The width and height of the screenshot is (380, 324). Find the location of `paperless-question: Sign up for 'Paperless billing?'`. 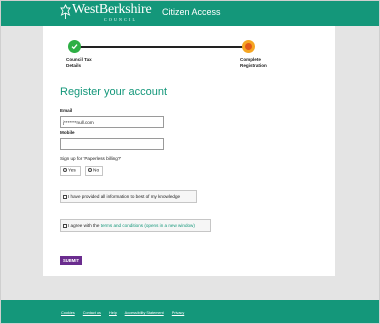

paperless-question: Sign up for 'Paperless billing?' is located at coordinates (91, 158).